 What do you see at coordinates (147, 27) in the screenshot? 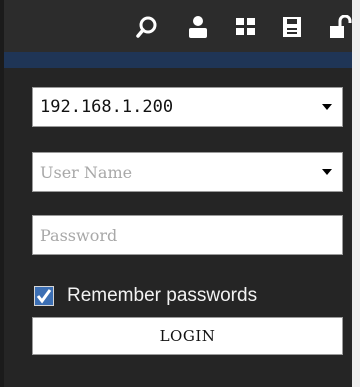
I see `search-icon` at bounding box center [147, 27].